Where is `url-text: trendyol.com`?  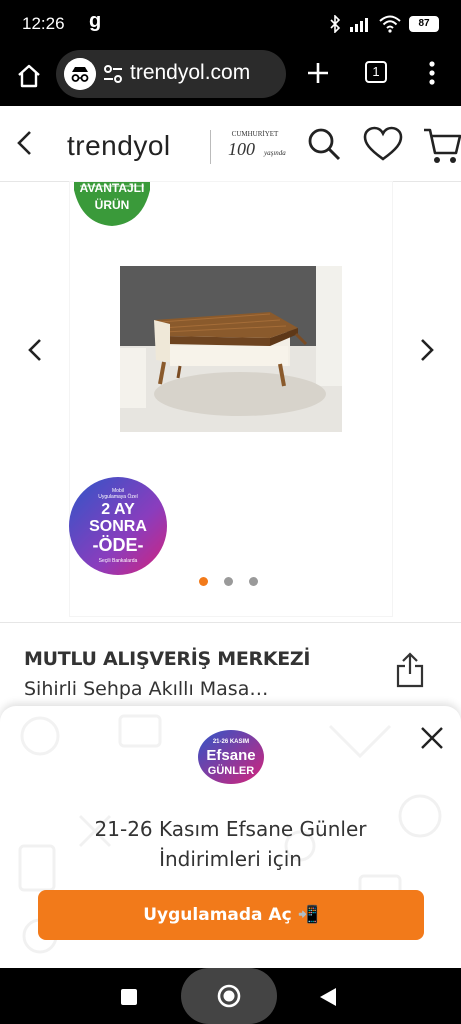
url-text: trendyol.com is located at coordinates (190, 72).